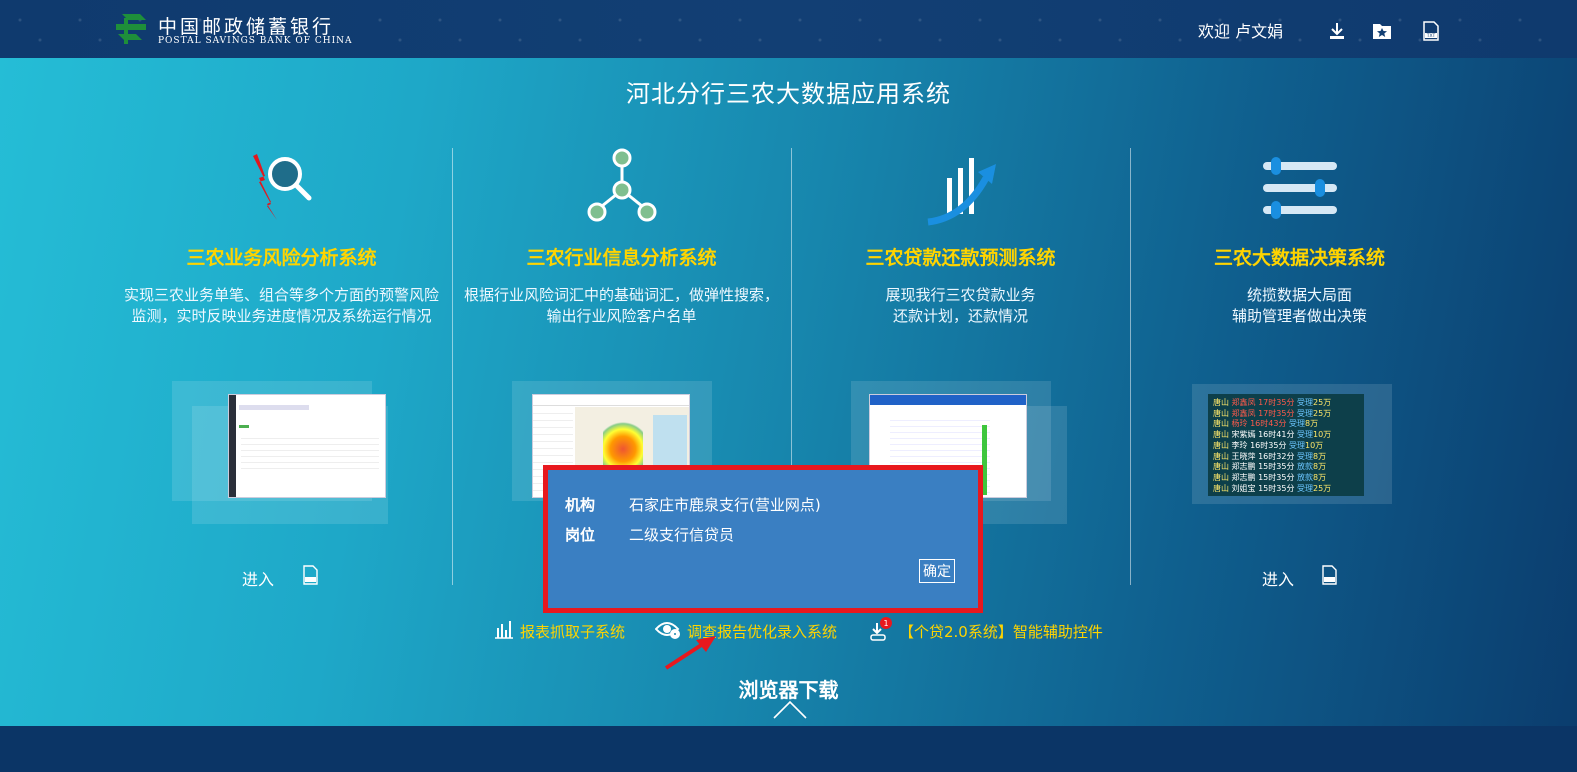 Image resolution: width=1577 pixels, height=772 pixels. Describe the element at coordinates (504, 629) in the screenshot. I see `report-chart-icon` at that location.